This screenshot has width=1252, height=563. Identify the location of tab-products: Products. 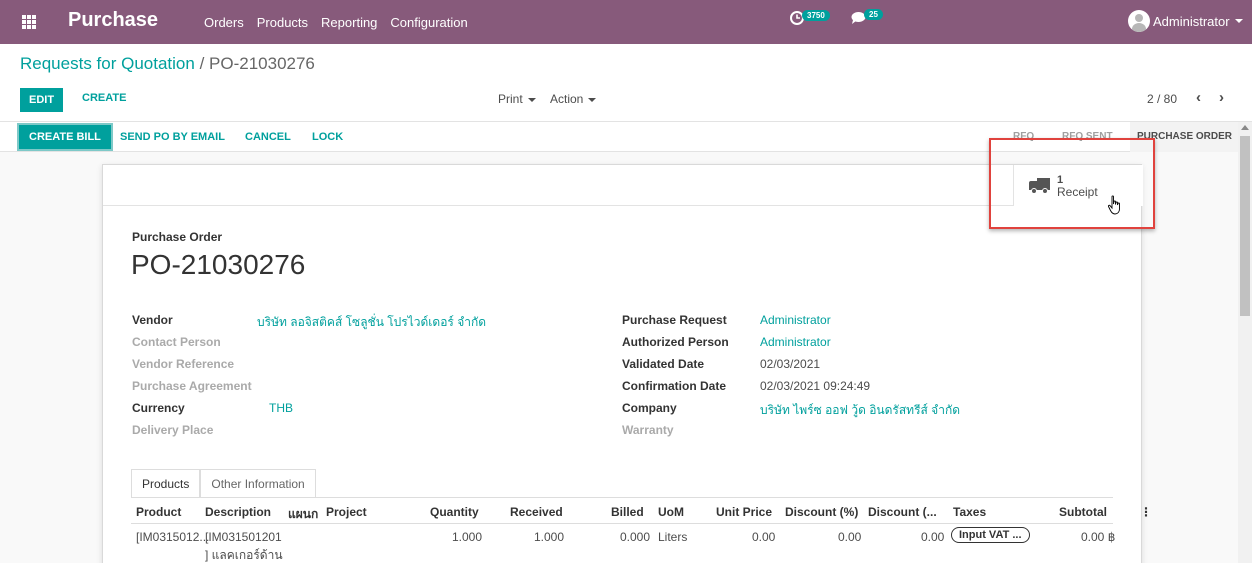
(166, 483).